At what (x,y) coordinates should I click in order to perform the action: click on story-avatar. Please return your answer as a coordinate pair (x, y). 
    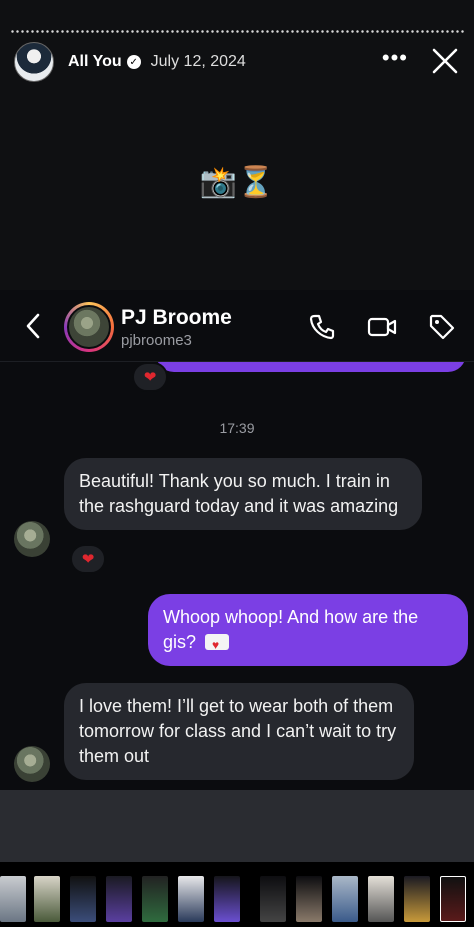
    Looking at the image, I should click on (34, 62).